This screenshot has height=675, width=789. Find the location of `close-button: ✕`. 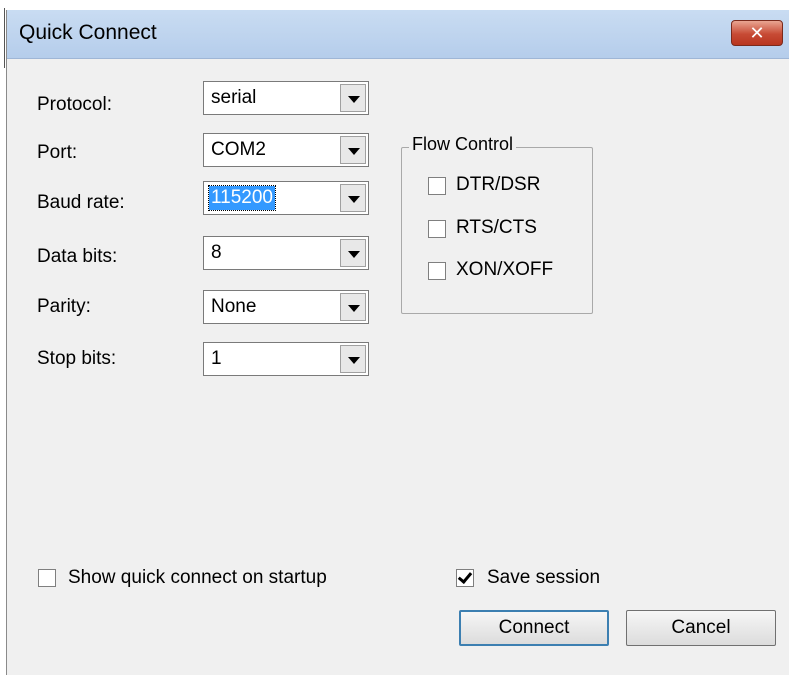

close-button: ✕ is located at coordinates (757, 33).